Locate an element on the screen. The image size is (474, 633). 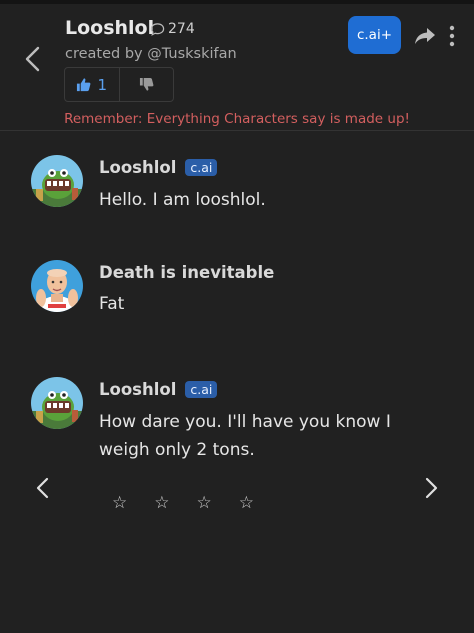
vote-box: 1 is located at coordinates (119, 84).